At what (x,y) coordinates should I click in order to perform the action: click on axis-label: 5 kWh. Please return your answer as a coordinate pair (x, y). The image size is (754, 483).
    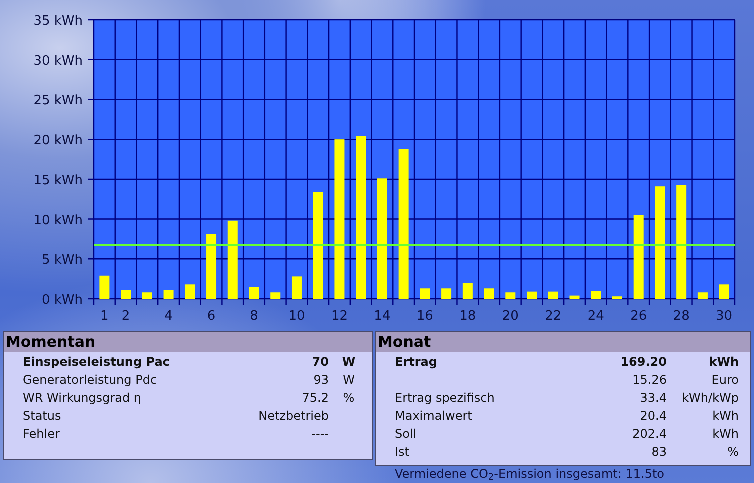
    Looking at the image, I should click on (62, 260).